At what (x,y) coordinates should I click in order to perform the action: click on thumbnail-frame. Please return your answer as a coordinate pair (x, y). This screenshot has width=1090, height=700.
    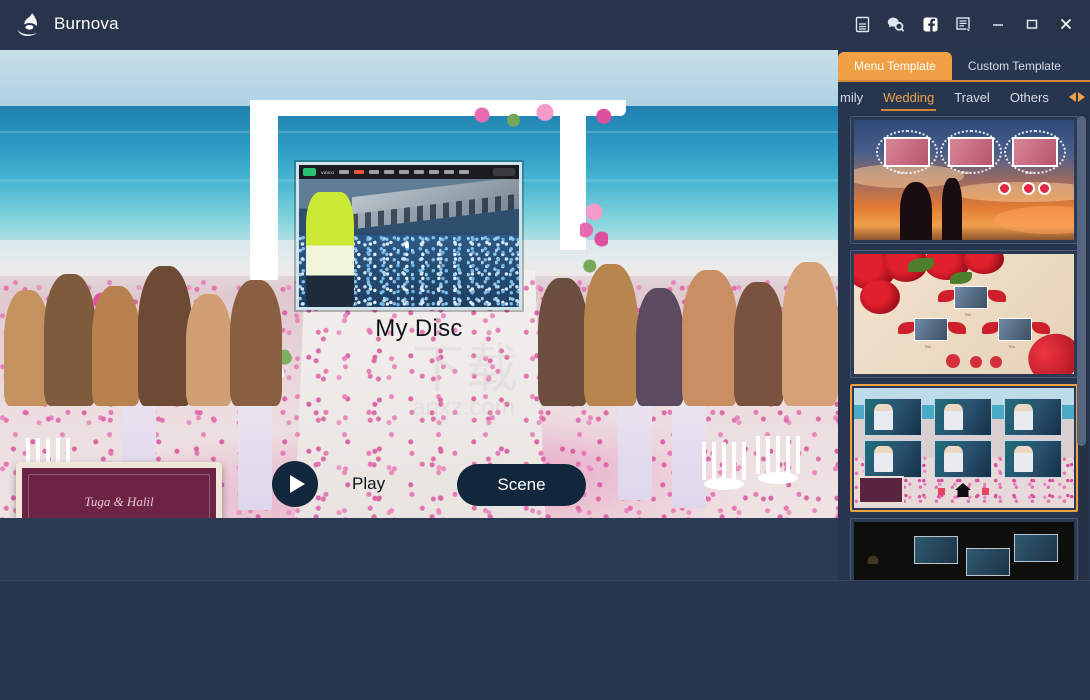
    Looking at the image, I should click on (409, 243).